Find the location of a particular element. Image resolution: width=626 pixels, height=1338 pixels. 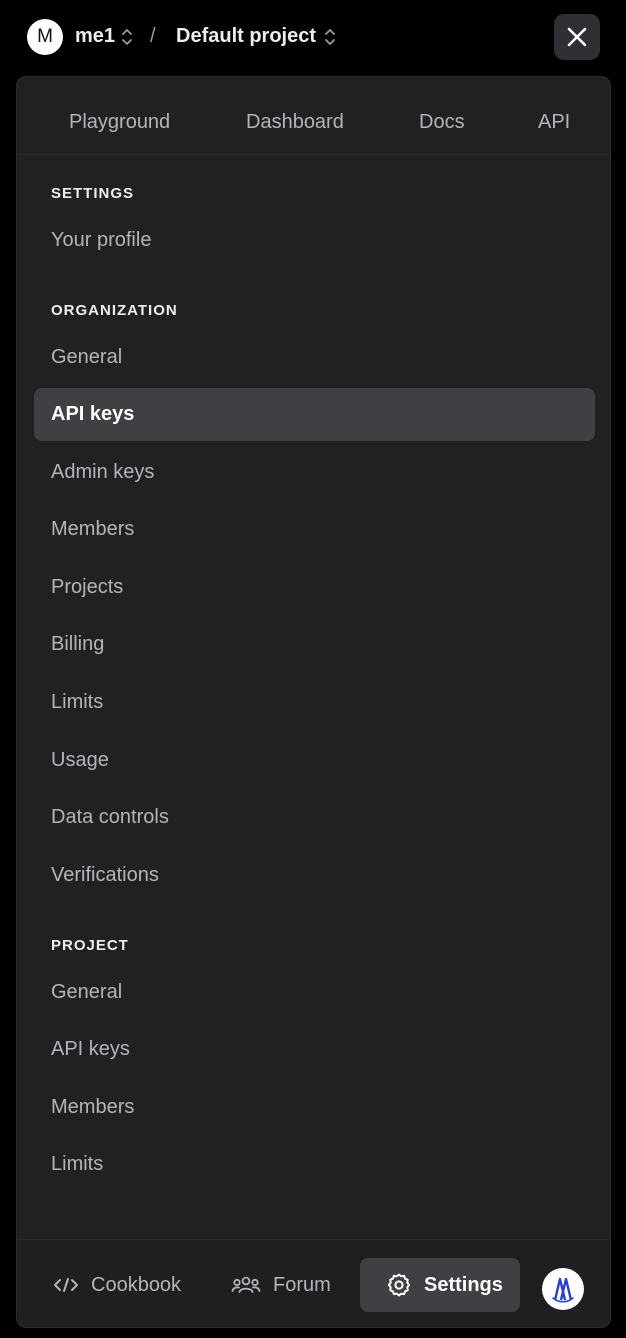

forum-button: Forum is located at coordinates (281, 1285).